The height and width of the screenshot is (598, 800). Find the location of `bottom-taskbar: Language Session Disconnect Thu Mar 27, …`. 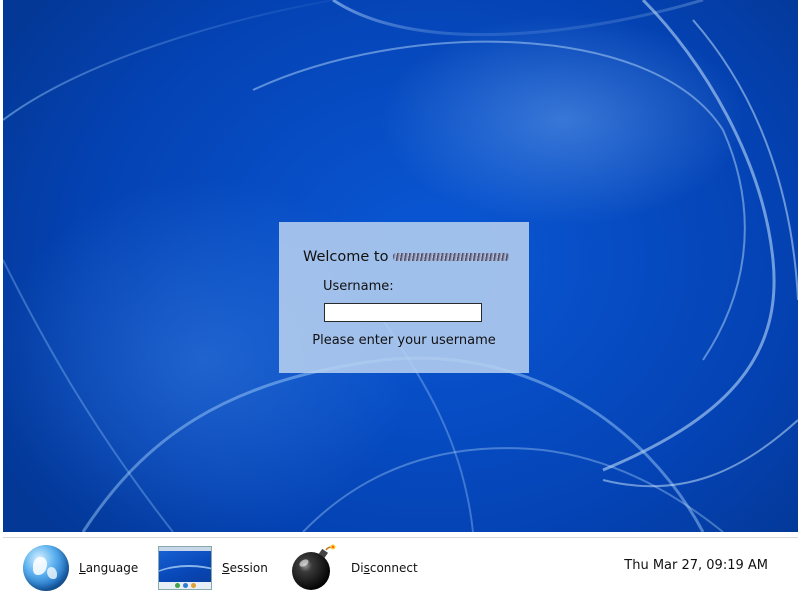

bottom-taskbar: Language Session Disconnect Thu Mar 27, … is located at coordinates (400, 567).